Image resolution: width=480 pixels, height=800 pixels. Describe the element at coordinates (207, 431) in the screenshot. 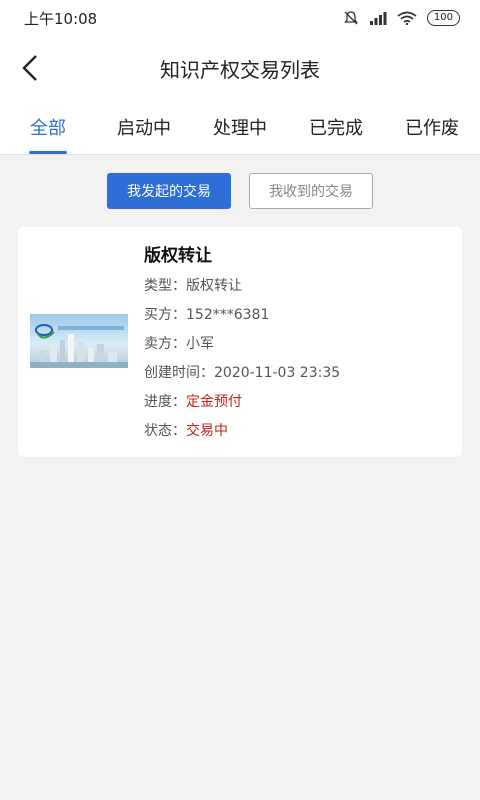

I see `status-badge: 交易中` at that location.